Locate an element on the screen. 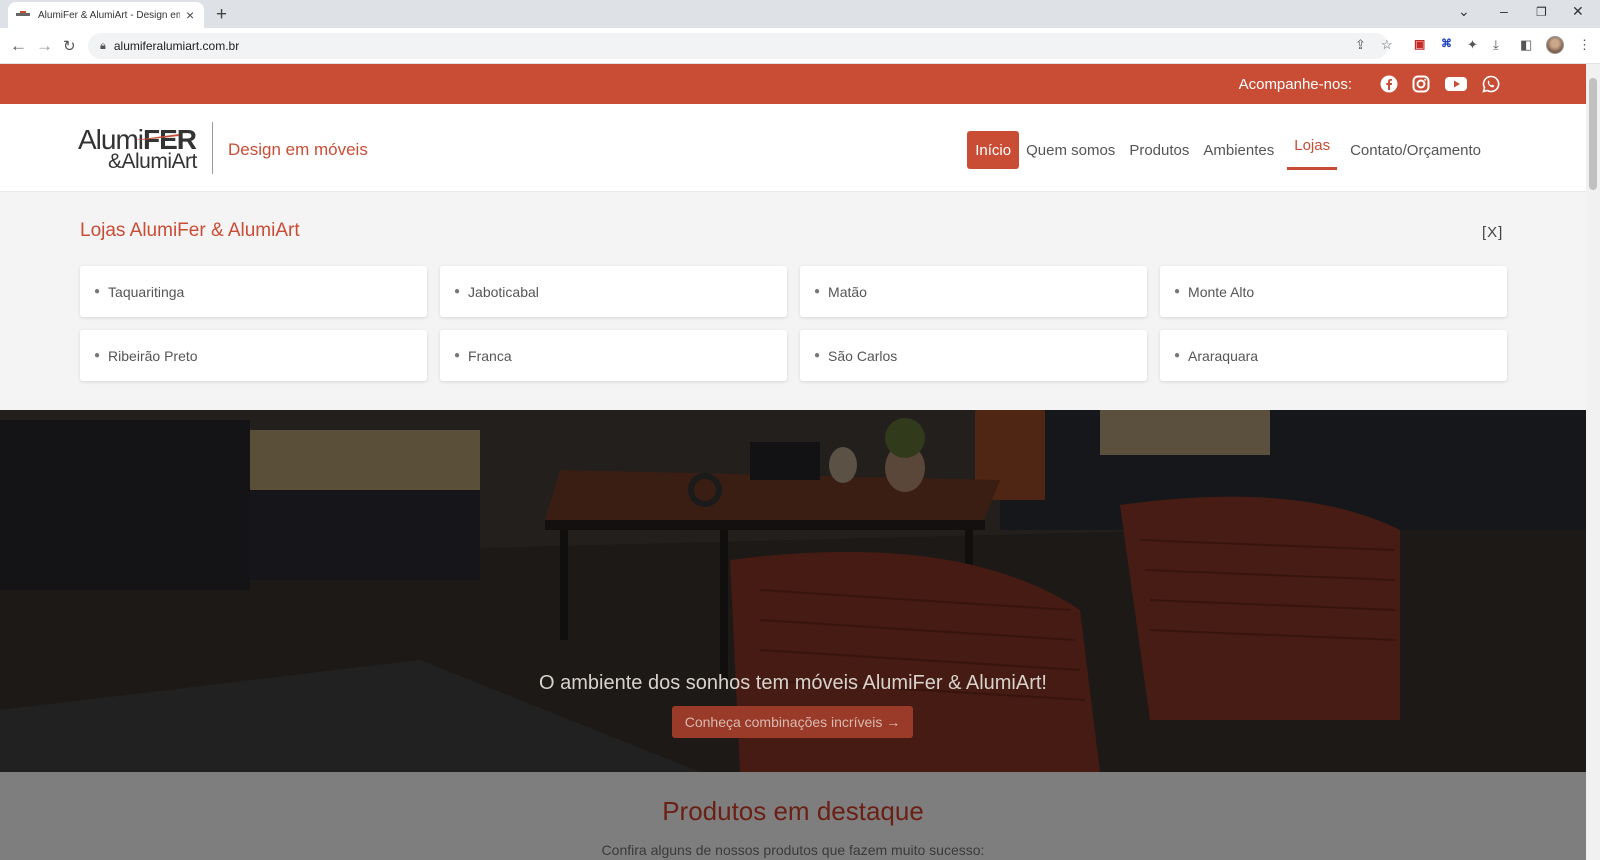 The image size is (1600, 860). page-scrollbar is located at coordinates (1593, 462).